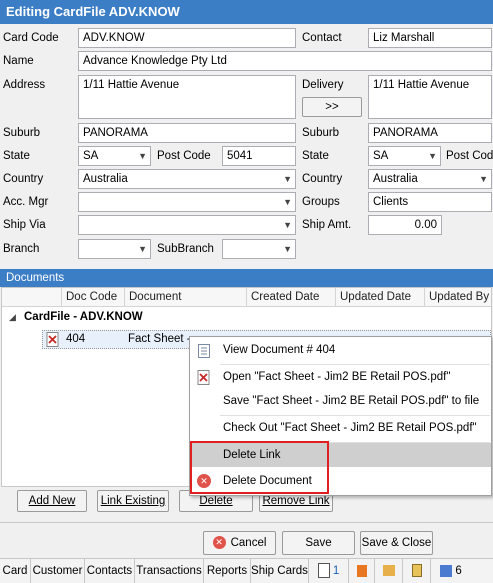  I want to click on cancel-icon: ✕, so click(219, 543).